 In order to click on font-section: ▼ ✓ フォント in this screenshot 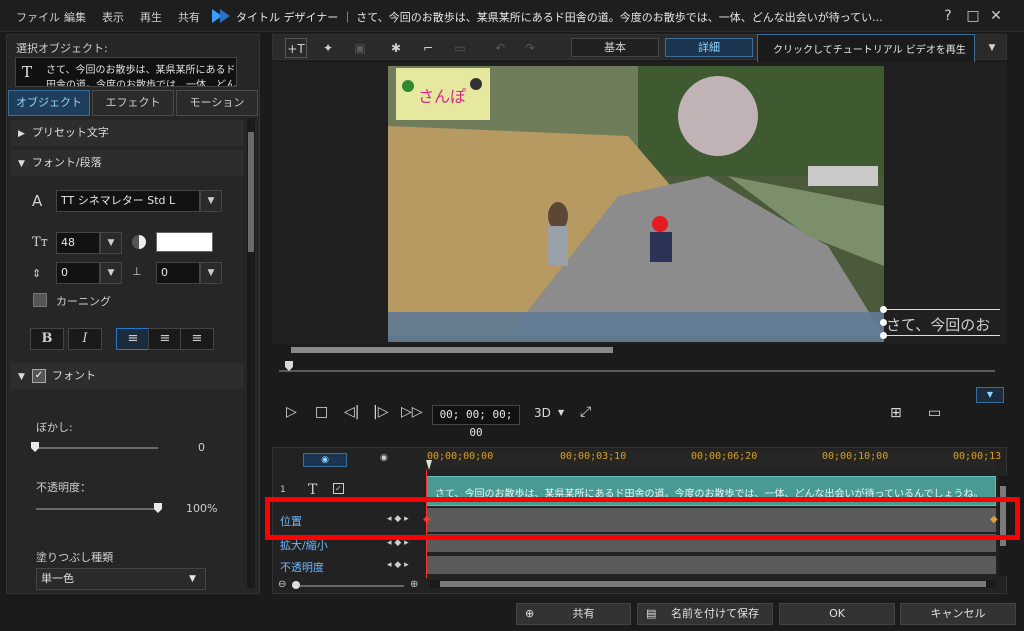, I will do `click(127, 376)`.